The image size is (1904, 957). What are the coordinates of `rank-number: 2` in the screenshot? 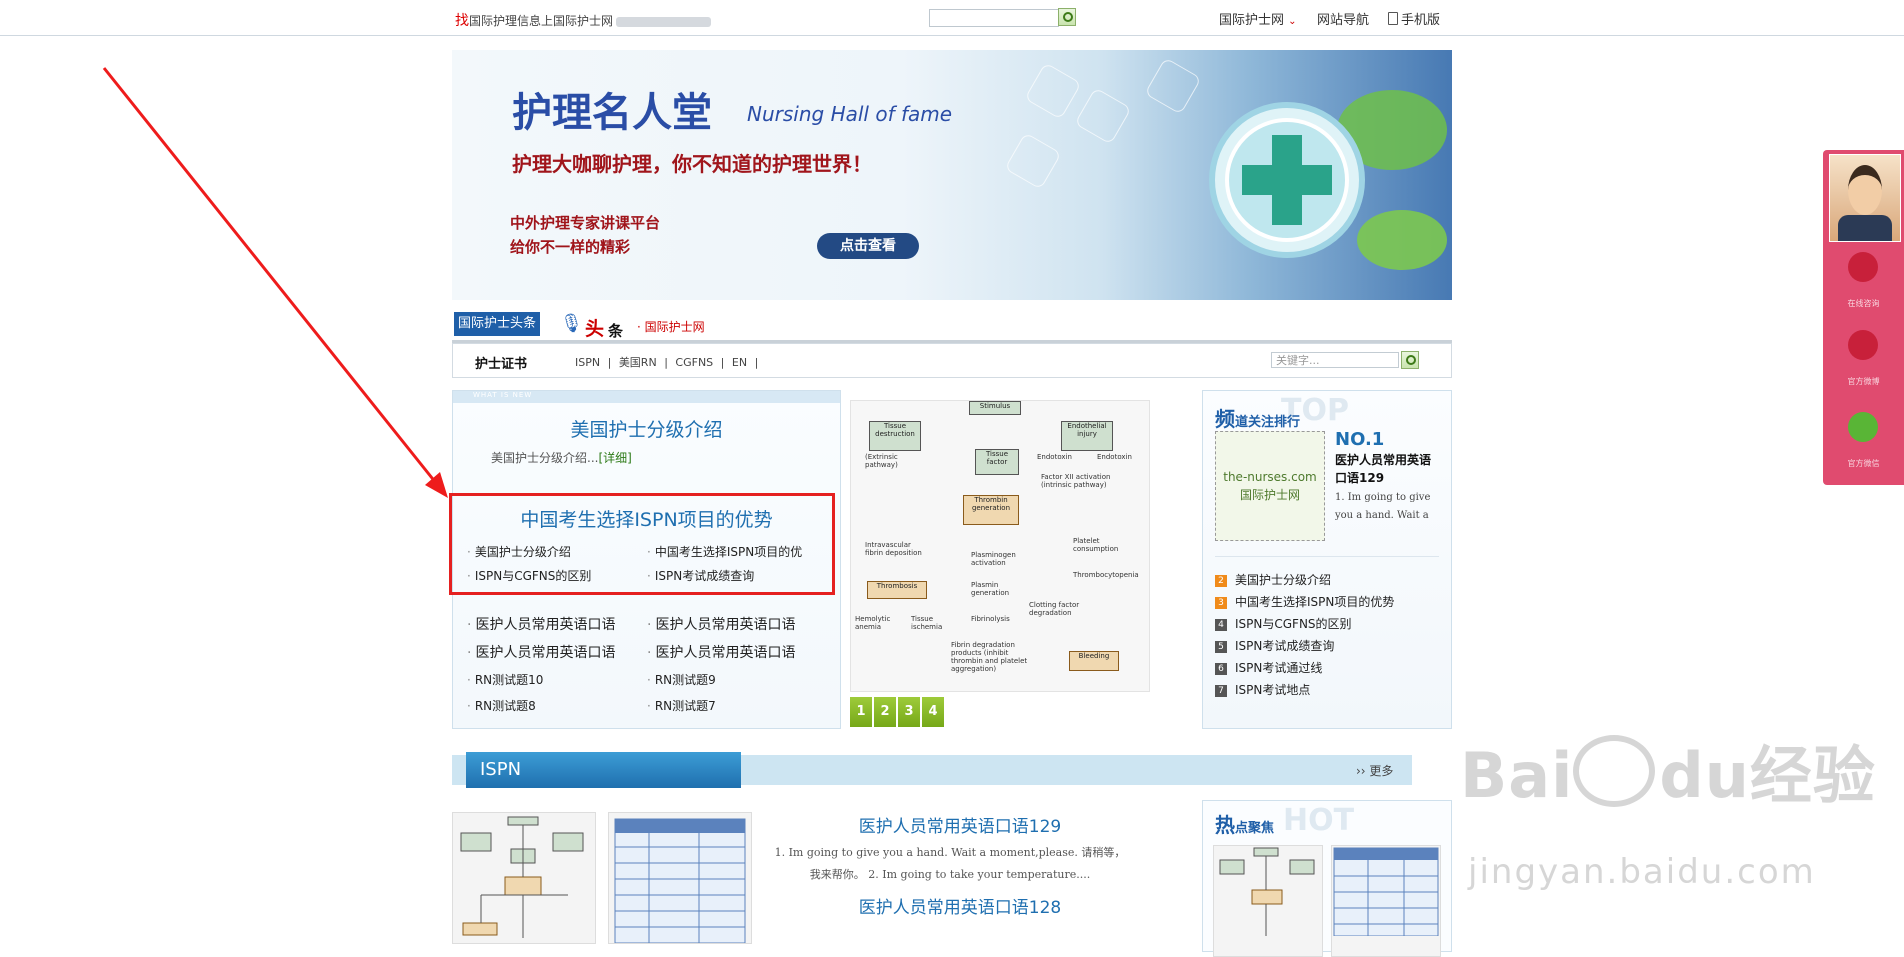 It's located at (1221, 581).